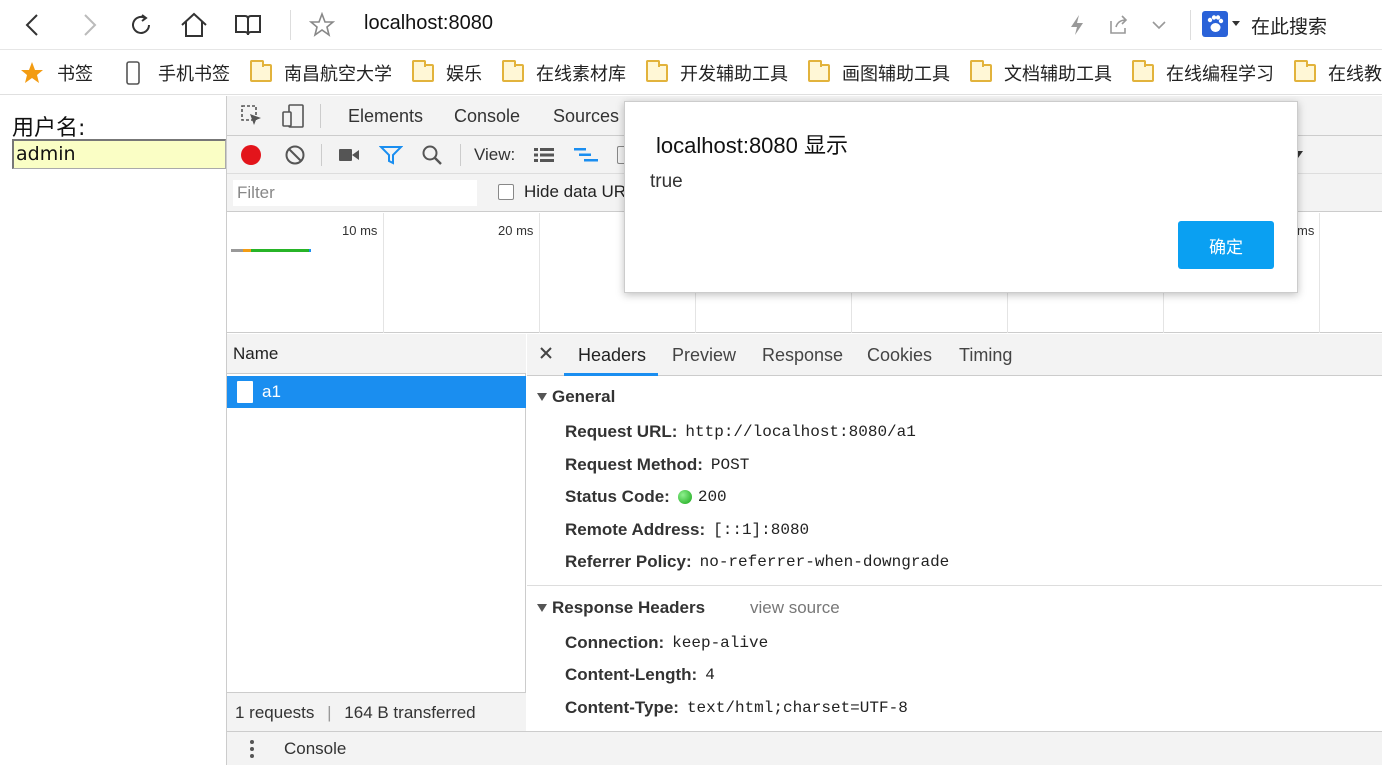 The height and width of the screenshot is (765, 1382). I want to click on clear-icon, so click(295, 155).